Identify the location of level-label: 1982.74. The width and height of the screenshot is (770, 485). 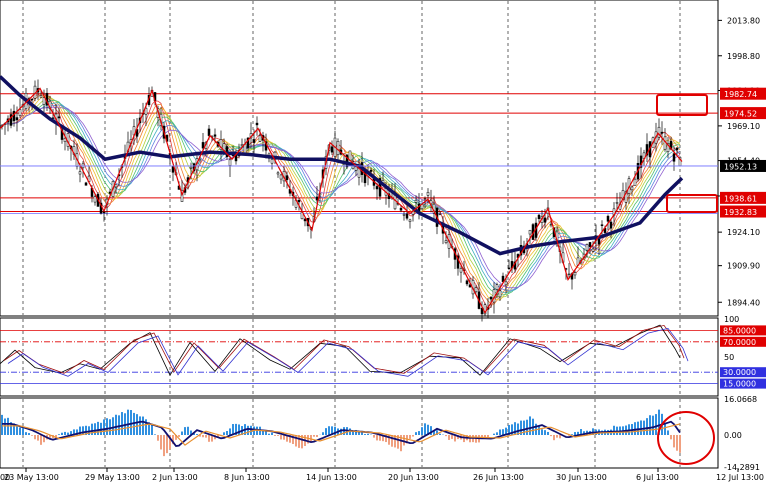
(740, 94).